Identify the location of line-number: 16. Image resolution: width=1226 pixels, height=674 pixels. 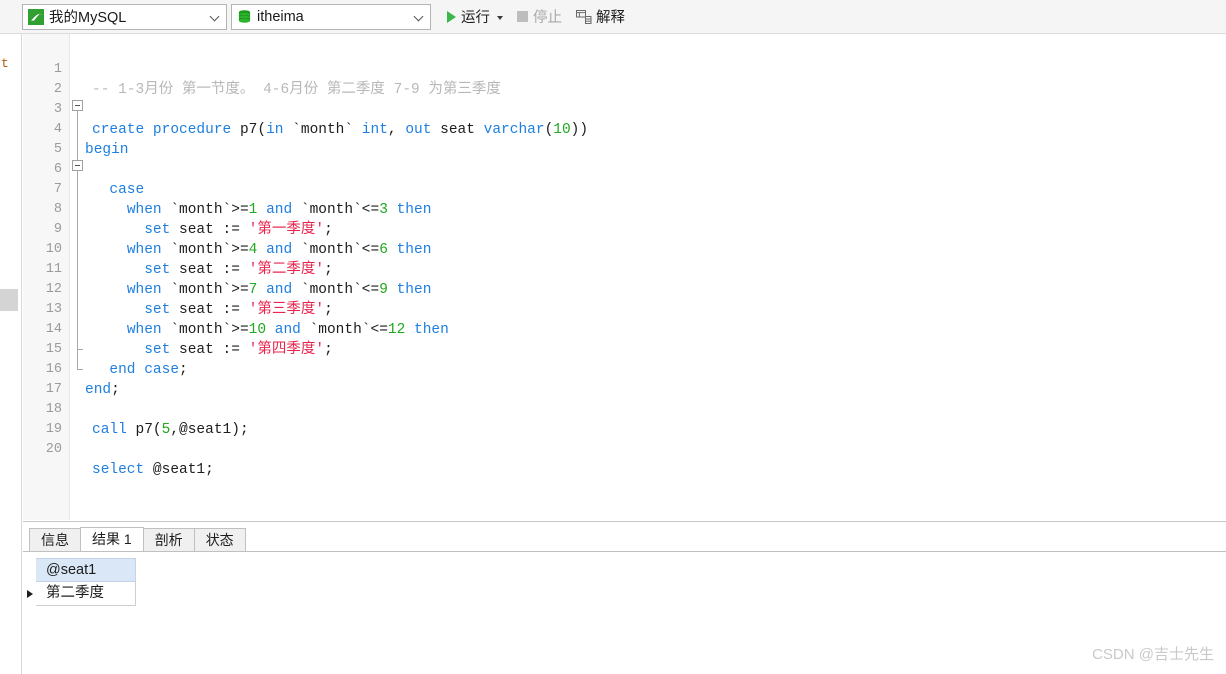
(53, 369).